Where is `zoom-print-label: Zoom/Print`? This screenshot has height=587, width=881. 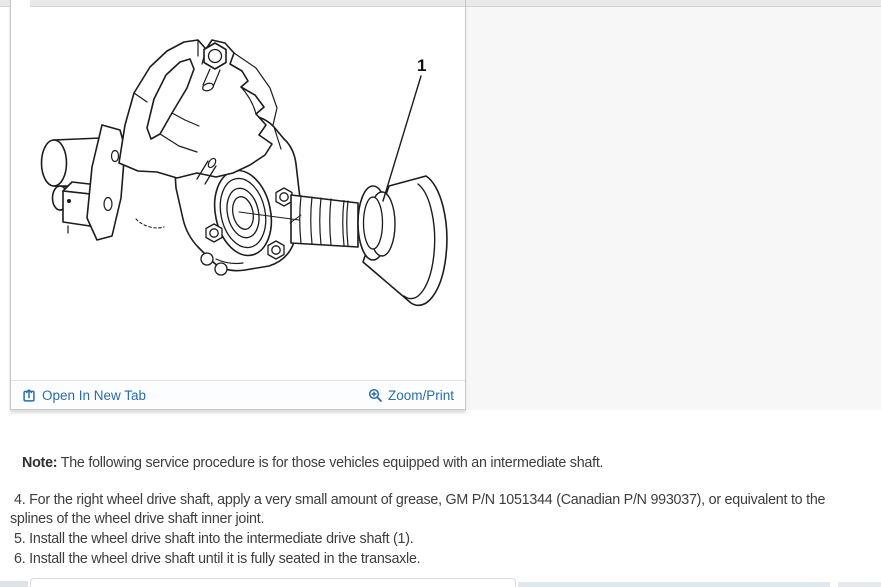
zoom-print-label: Zoom/Print is located at coordinates (420, 395).